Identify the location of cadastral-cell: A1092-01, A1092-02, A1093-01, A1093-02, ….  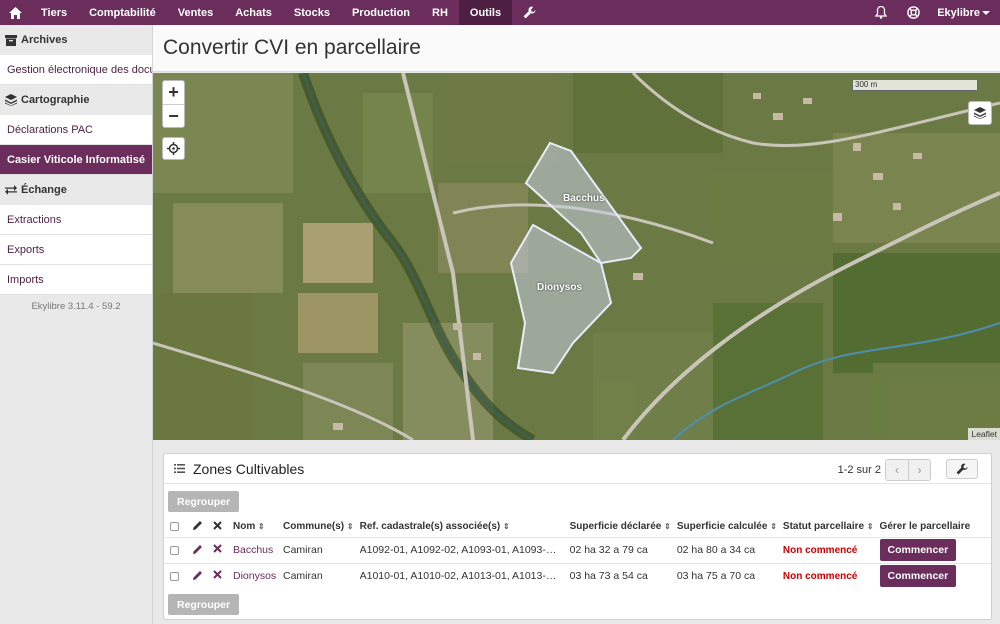
(459, 550).